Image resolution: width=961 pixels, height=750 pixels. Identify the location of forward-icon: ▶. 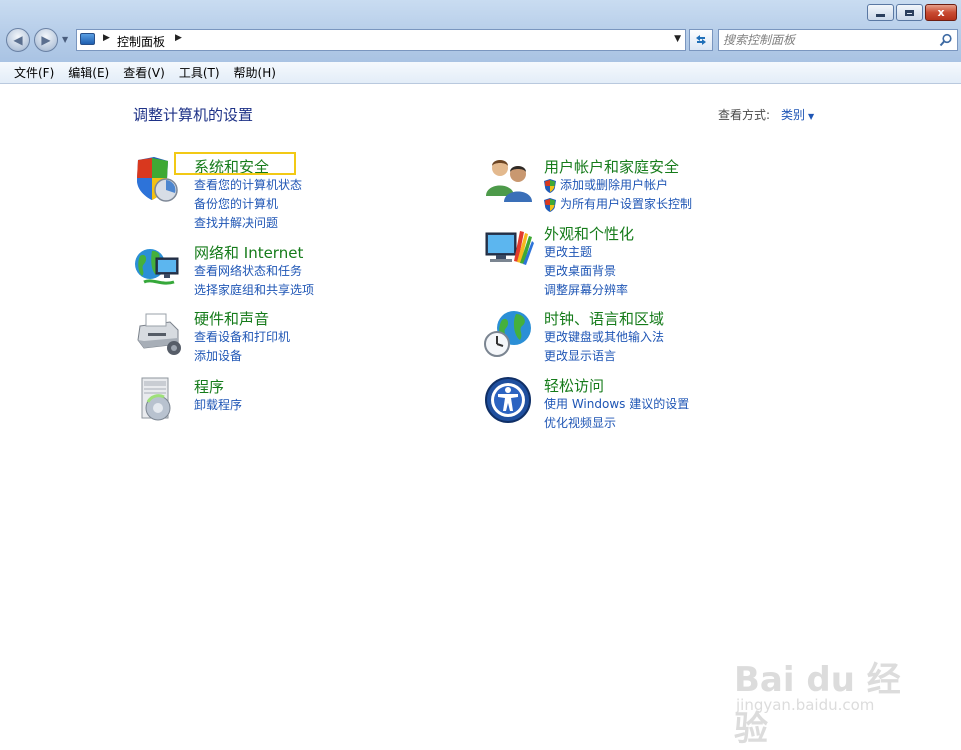
(46, 40).